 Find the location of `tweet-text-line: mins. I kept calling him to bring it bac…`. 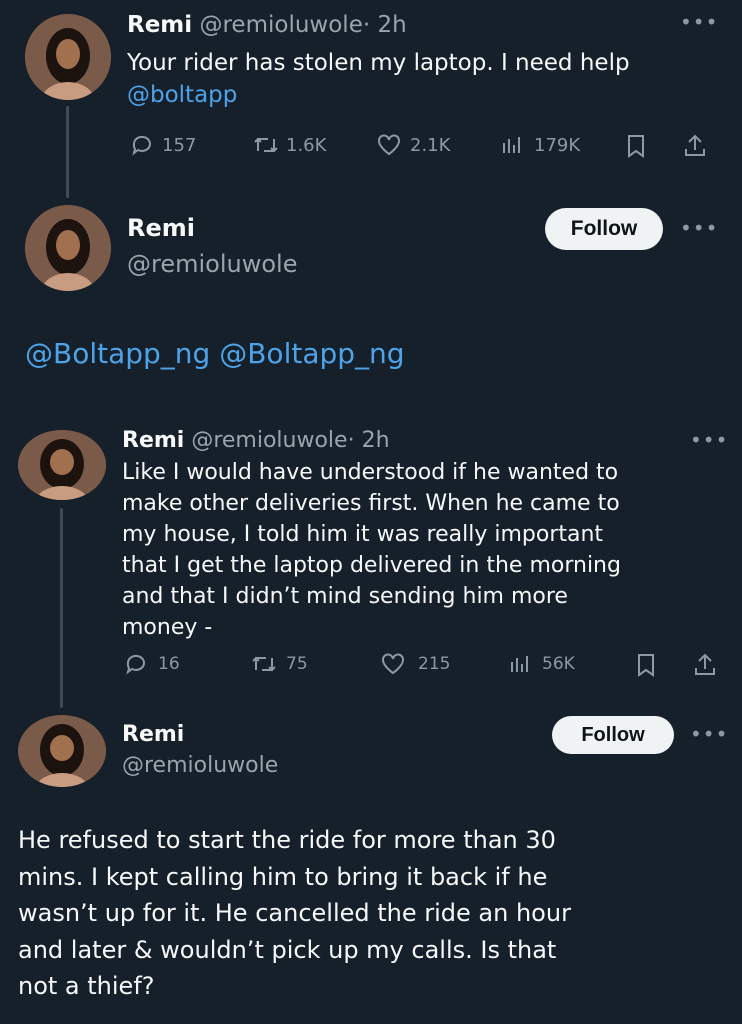

tweet-text-line: mins. I kept calling him to bring it bac… is located at coordinates (283, 876).